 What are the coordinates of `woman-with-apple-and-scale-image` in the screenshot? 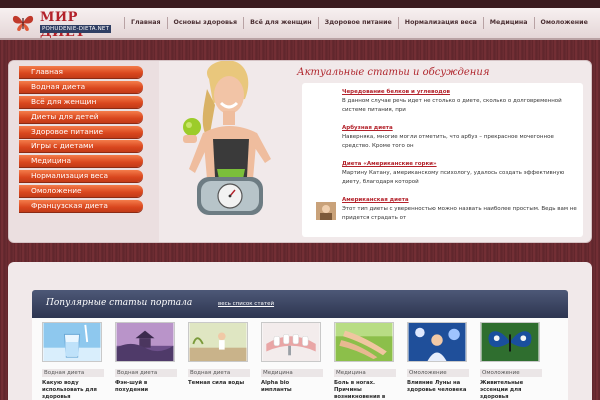 It's located at (227, 138).